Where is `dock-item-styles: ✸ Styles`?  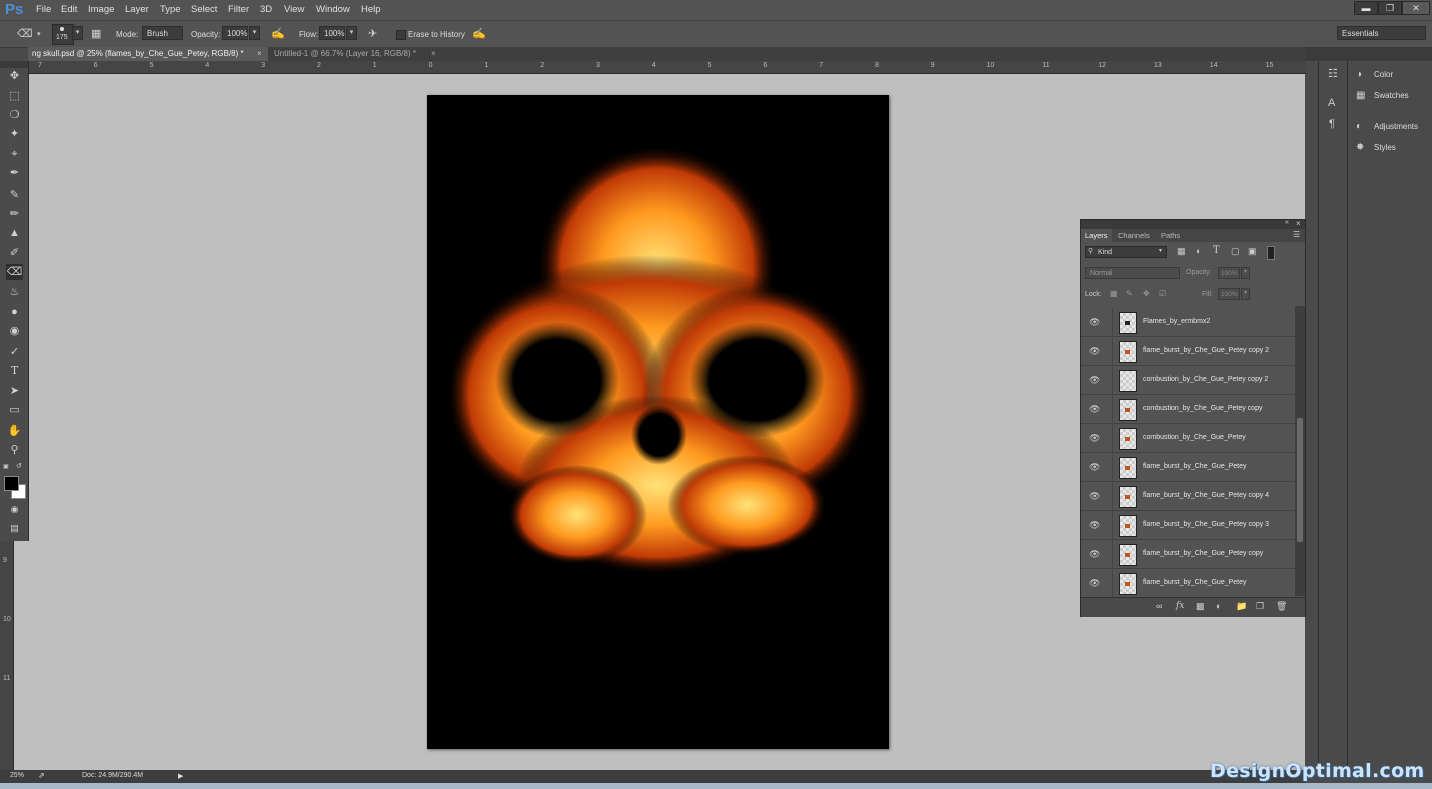 dock-item-styles: ✸ Styles is located at coordinates (1376, 147).